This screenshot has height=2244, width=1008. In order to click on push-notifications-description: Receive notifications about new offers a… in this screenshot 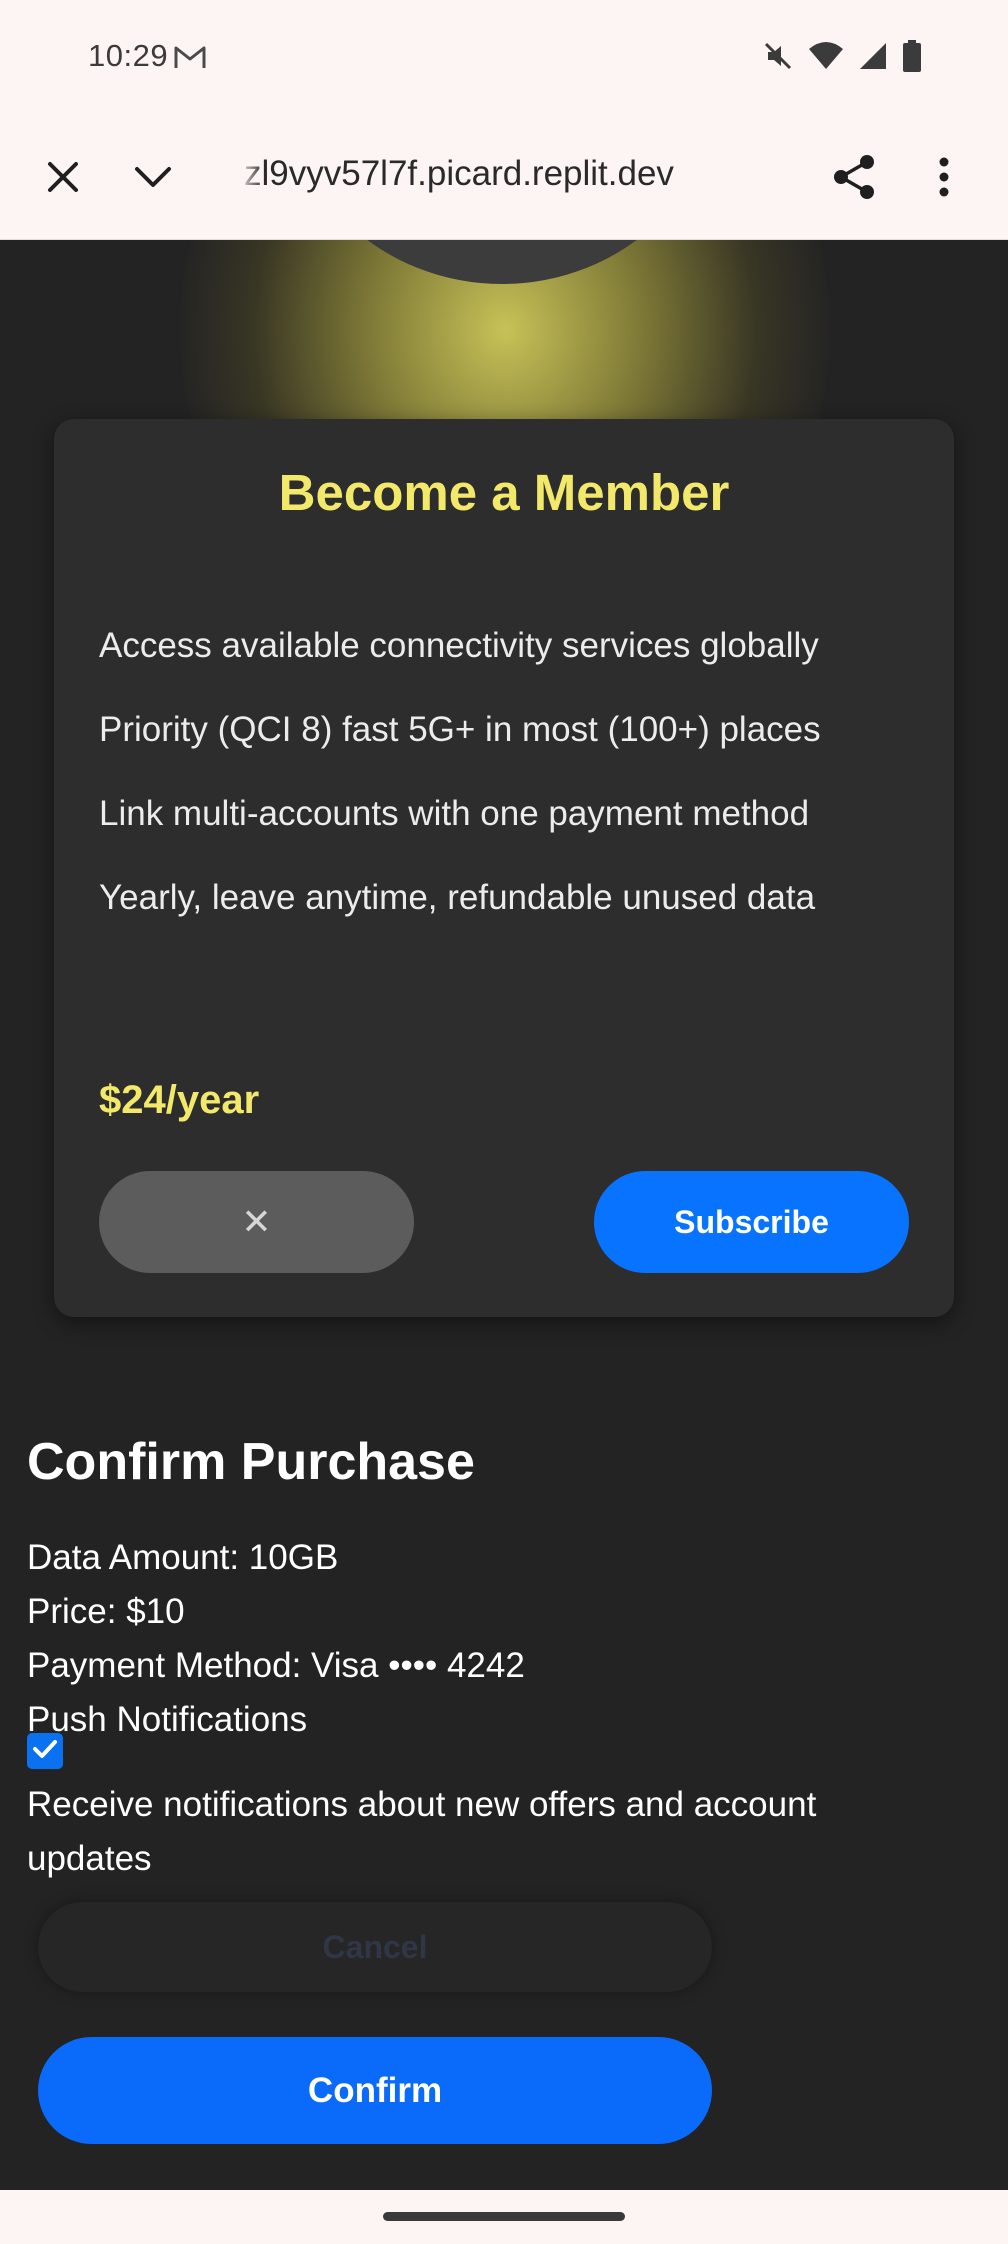, I will do `click(422, 1831)`.